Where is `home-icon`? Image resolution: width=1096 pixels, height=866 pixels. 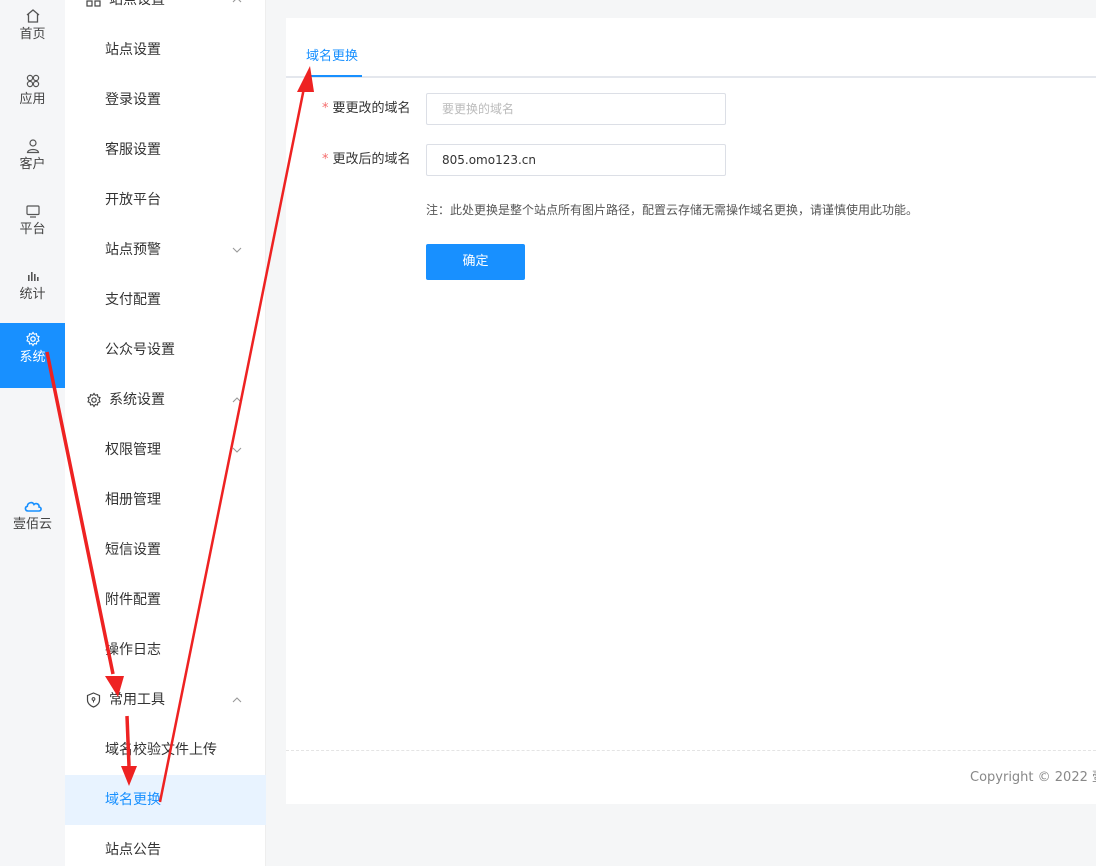 home-icon is located at coordinates (32, 16).